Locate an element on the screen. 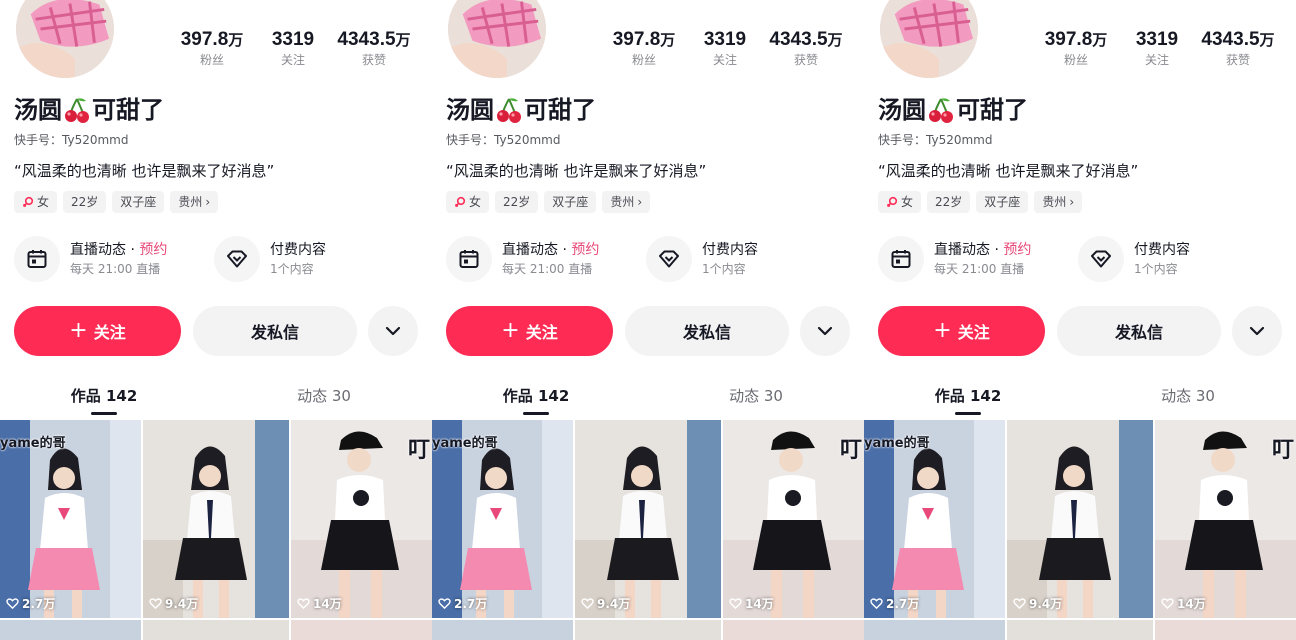 The image size is (1296, 640). tag-gender: 女 is located at coordinates (900, 202).